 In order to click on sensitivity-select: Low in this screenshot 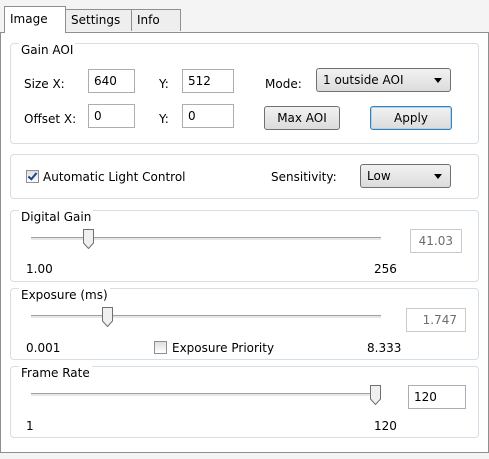, I will do `click(405, 176)`.